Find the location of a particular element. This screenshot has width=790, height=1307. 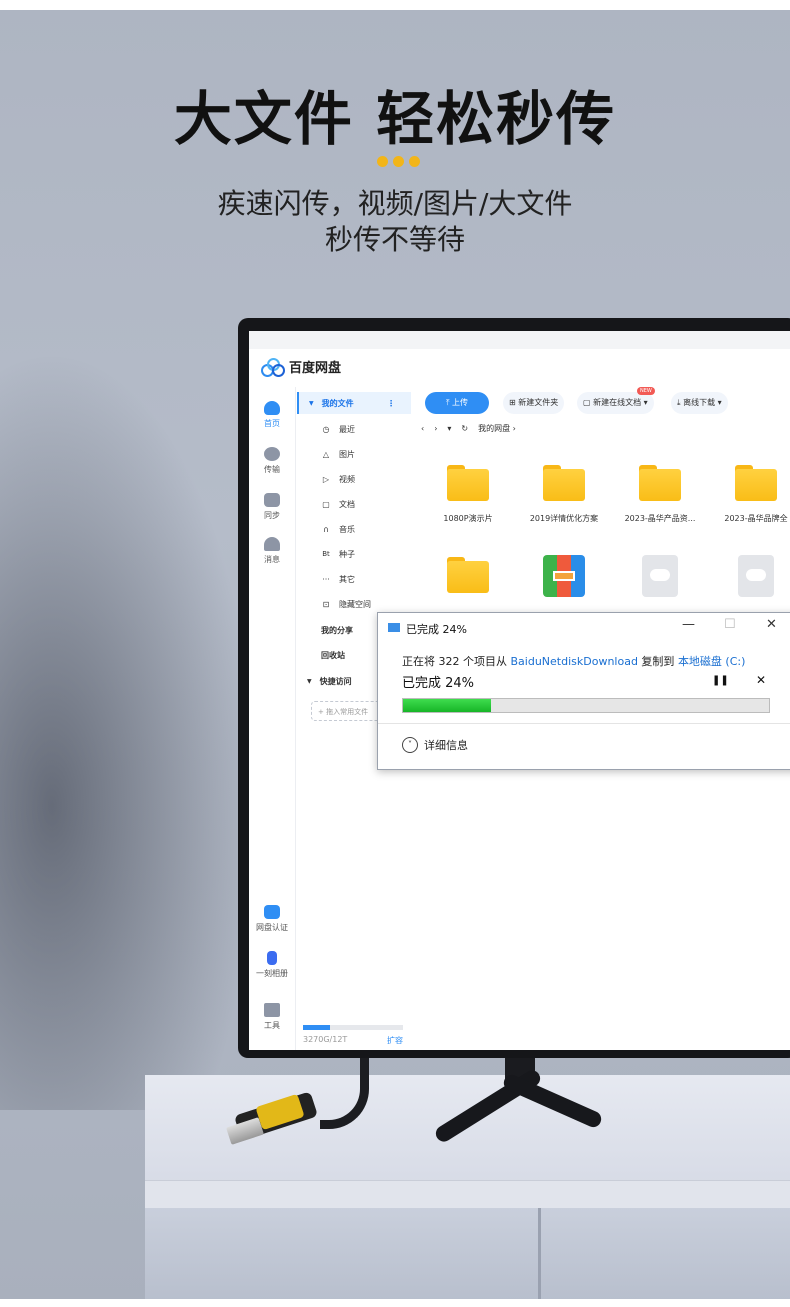

nav-home: 首页 is located at coordinates (272, 415).